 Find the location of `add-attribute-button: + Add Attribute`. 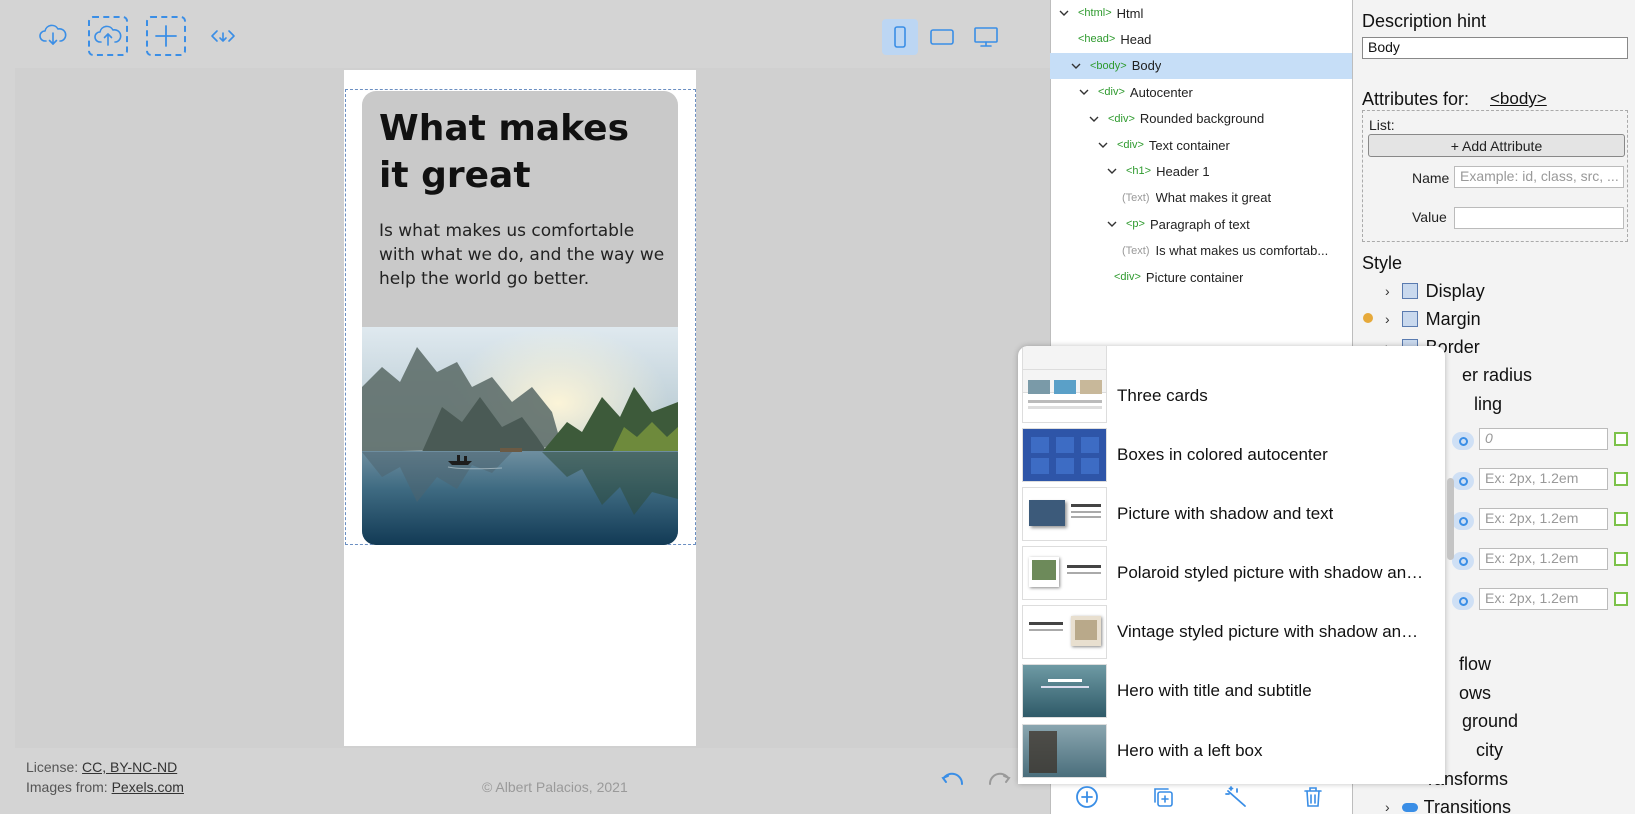

add-attribute-button: + Add Attribute is located at coordinates (1496, 145).